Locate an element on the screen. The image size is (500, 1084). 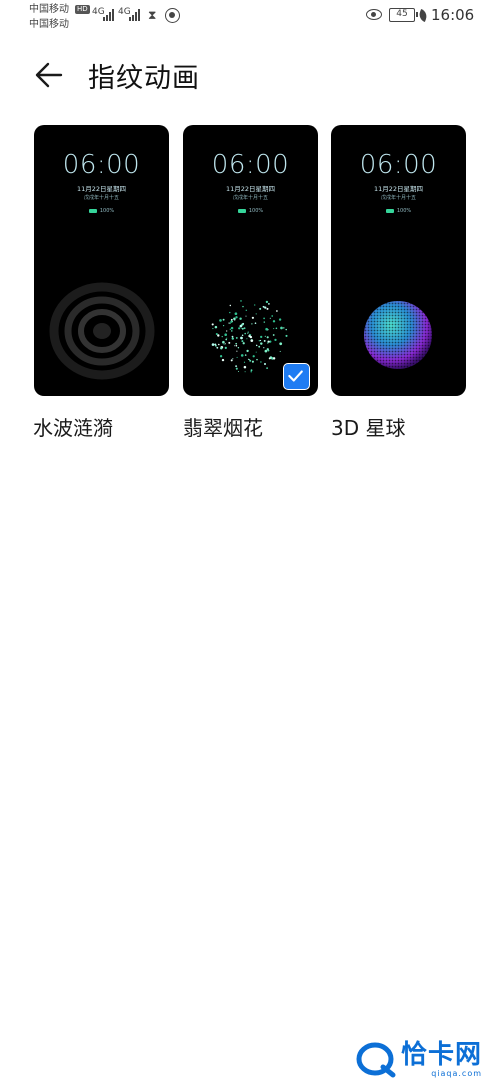
animation-card-planet: 06:00 11月22日星期四 戊戌年十月十五 100% is located at coordinates (398, 260).